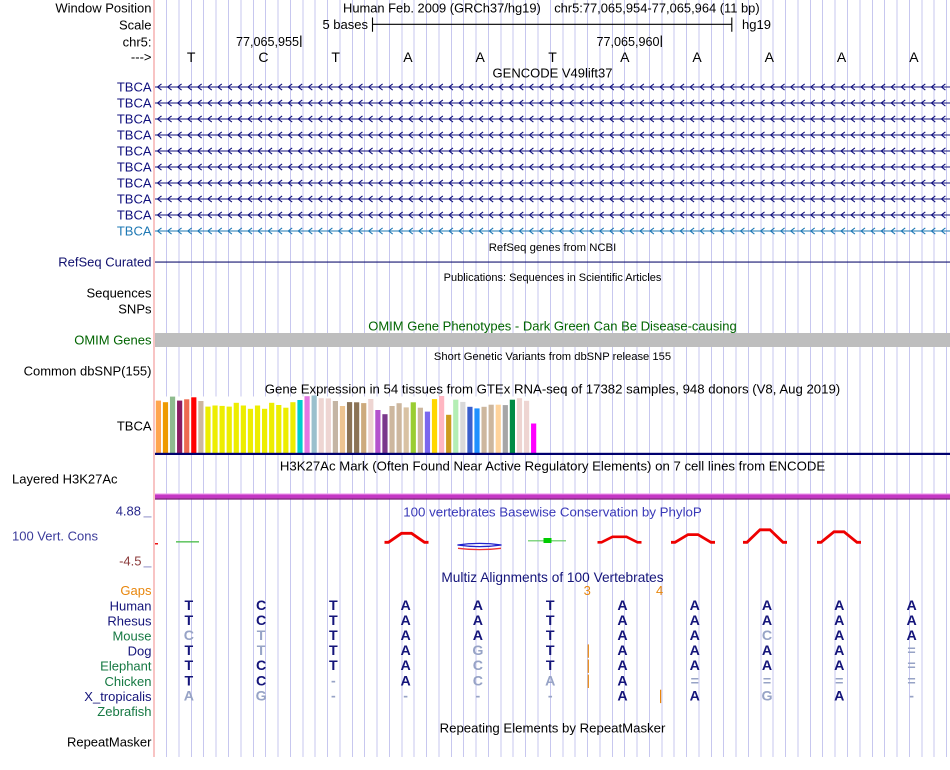 This screenshot has height=770, width=950. I want to click on svg-text: Sequences, so click(119, 293).